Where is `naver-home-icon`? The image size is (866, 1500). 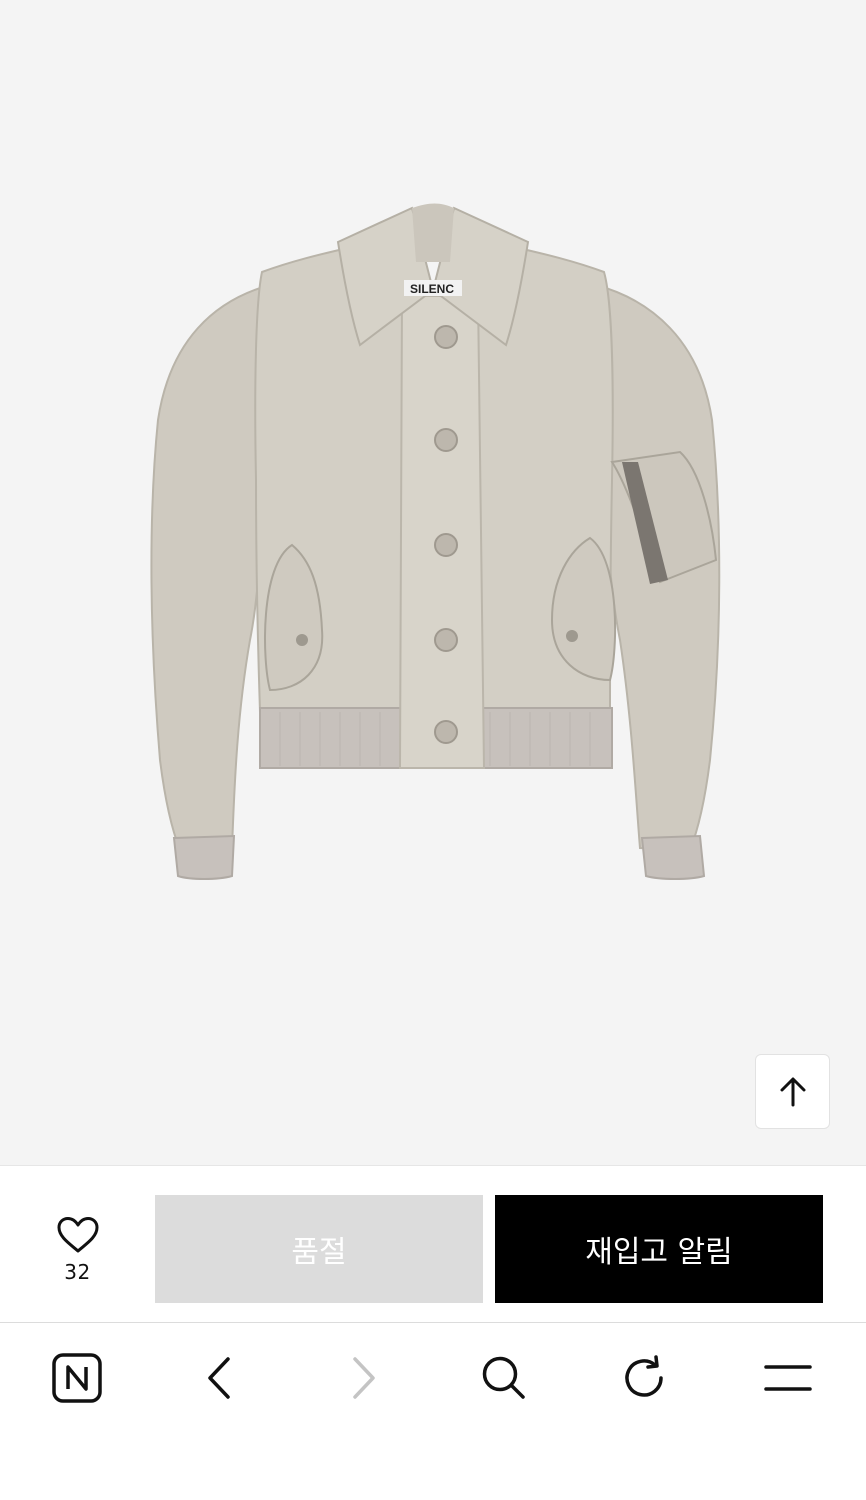
naver-home-icon is located at coordinates (77, 1378).